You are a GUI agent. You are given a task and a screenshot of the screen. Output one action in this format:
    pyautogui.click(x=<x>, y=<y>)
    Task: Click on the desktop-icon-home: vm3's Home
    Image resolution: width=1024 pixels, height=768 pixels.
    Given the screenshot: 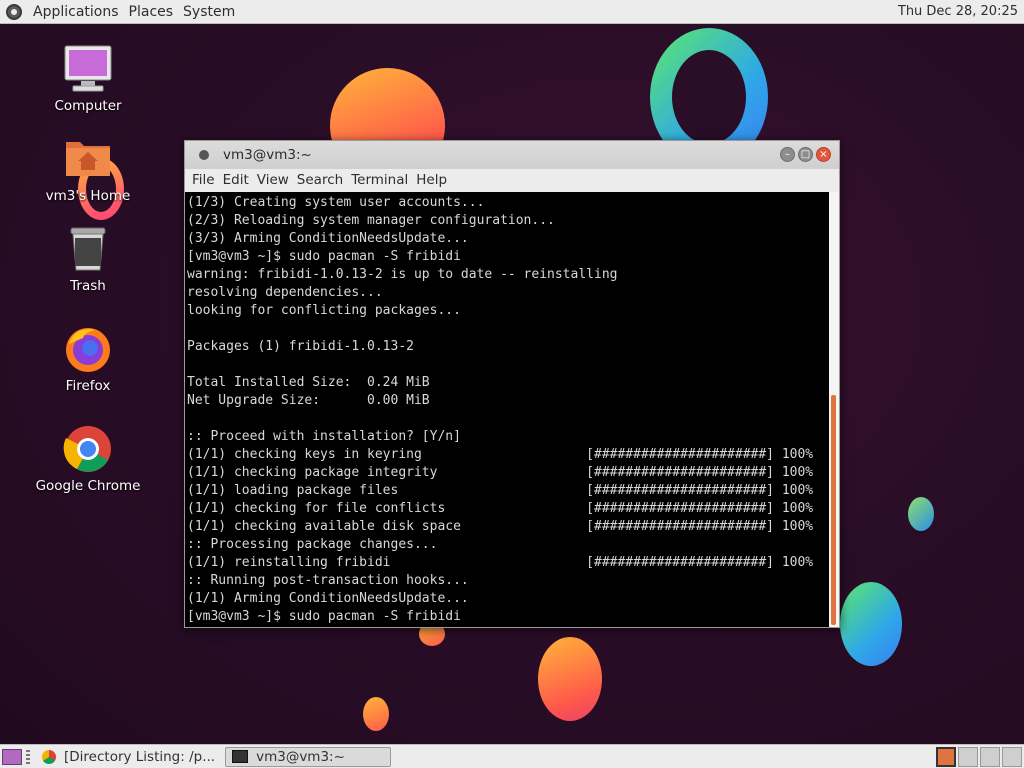 What is the action you would take?
    pyautogui.click(x=88, y=169)
    